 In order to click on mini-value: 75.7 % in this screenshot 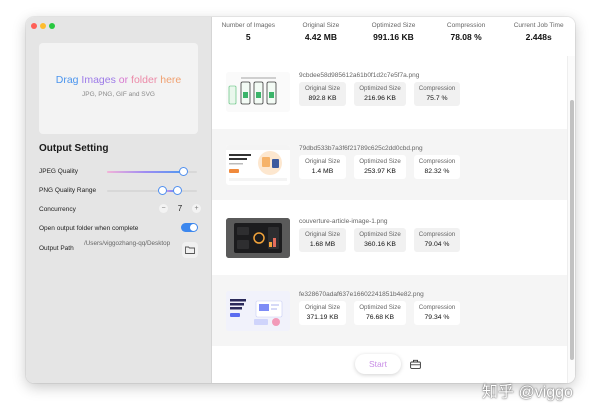, I will do `click(437, 98)`.